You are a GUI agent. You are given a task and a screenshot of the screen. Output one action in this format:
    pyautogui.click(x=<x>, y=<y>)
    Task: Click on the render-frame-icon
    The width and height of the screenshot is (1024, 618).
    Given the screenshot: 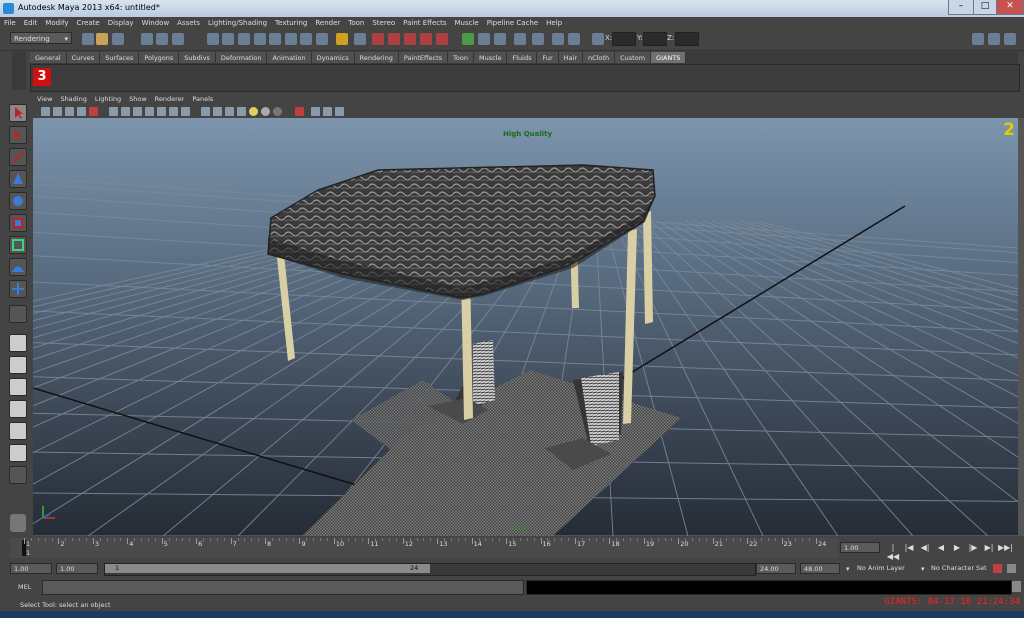 What is the action you would take?
    pyautogui.click(x=378, y=39)
    